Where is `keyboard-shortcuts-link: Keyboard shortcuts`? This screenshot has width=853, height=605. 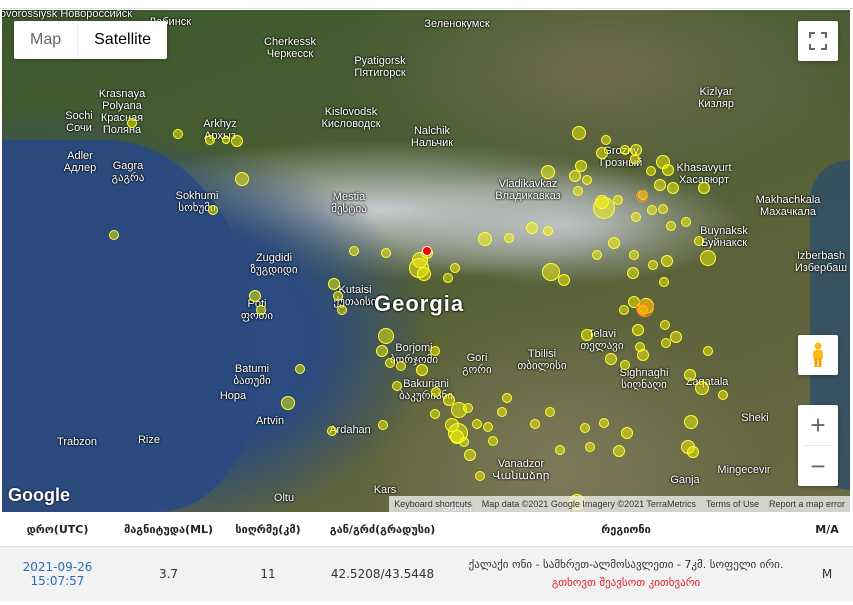
keyboard-shortcuts-link: Keyboard shortcuts is located at coordinates (433, 504).